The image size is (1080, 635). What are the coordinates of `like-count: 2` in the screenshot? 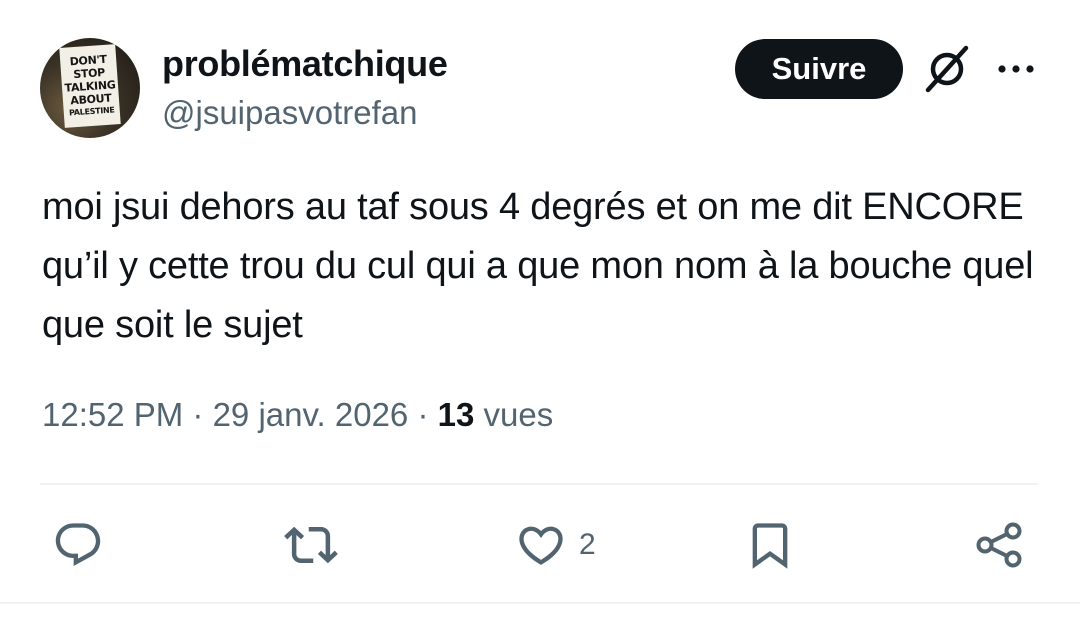 It's located at (587, 544).